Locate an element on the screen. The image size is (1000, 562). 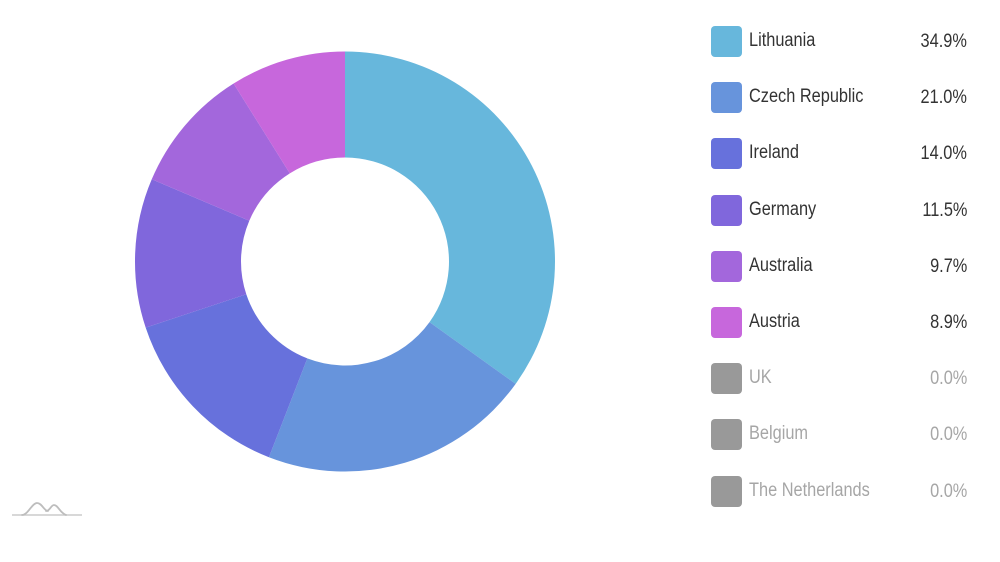
legend-label: UK is located at coordinates (760, 378).